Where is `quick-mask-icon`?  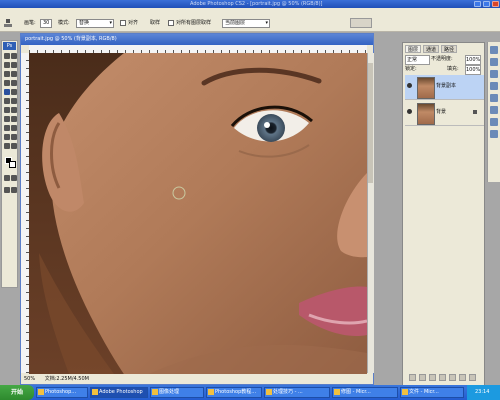
quick-mask-icon is located at coordinates (7, 178).